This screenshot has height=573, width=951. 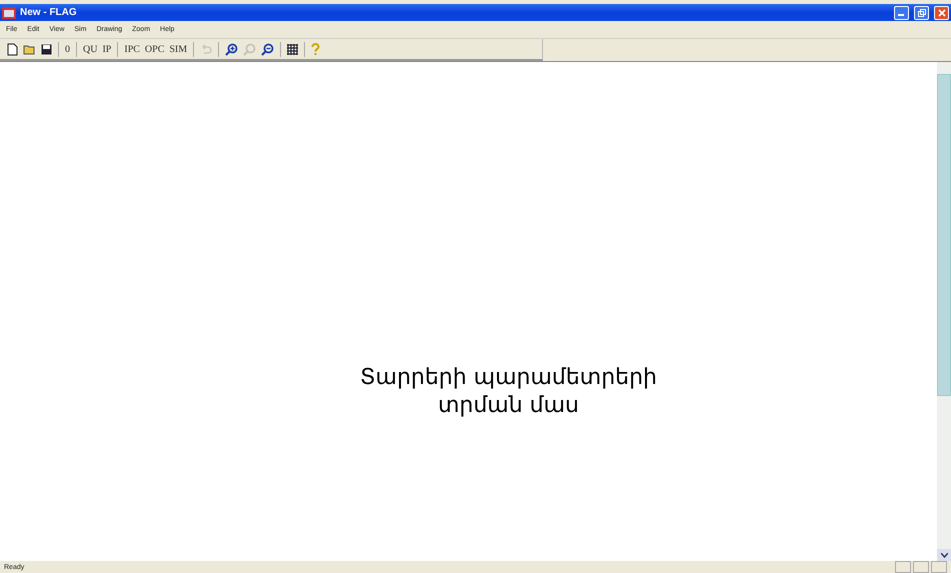 What do you see at coordinates (315, 49) in the screenshot?
I see `question-mark-icon` at bounding box center [315, 49].